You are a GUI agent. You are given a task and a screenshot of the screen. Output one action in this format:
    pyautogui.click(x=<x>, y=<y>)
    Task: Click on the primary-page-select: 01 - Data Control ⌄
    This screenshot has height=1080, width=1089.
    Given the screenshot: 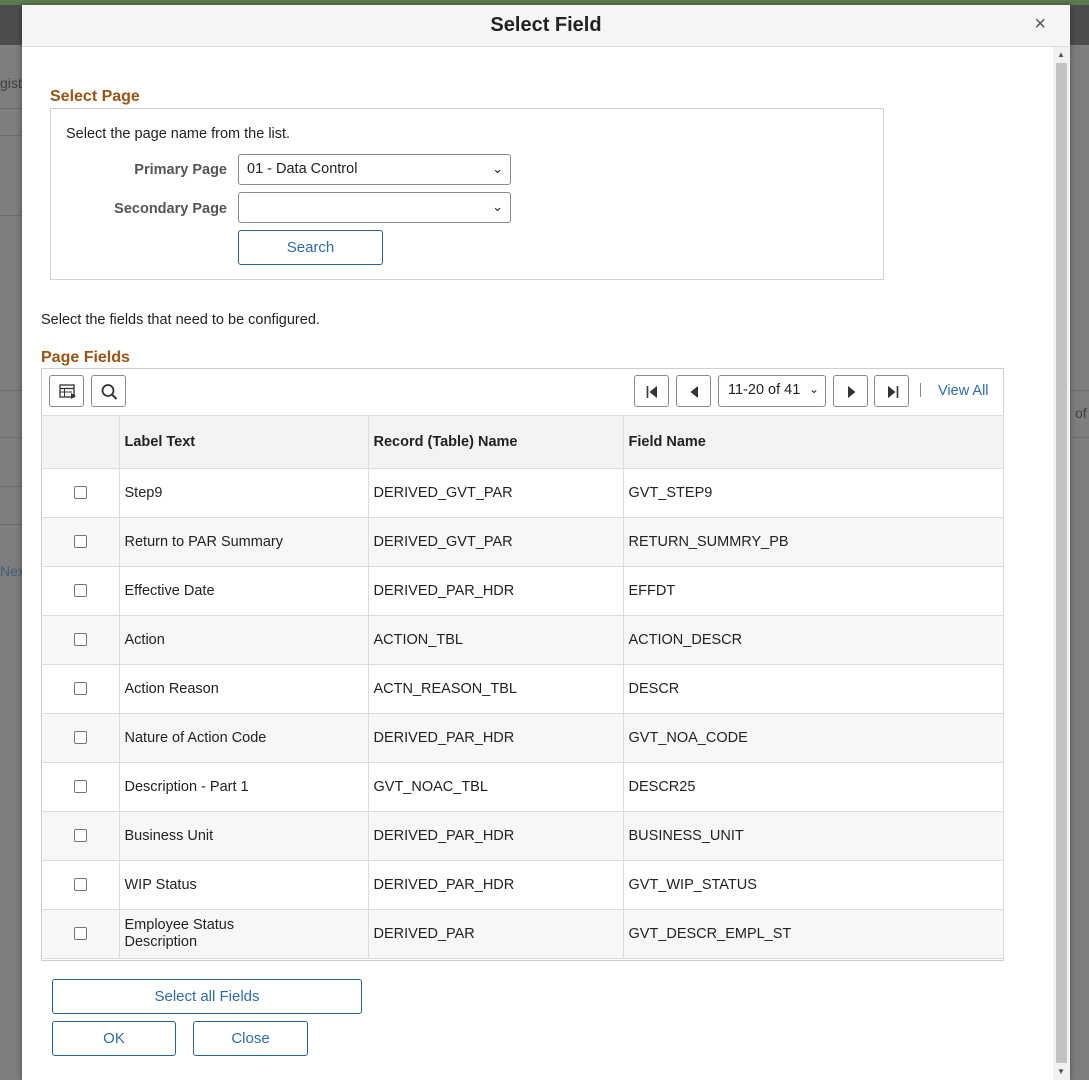 What is the action you would take?
    pyautogui.click(x=374, y=169)
    